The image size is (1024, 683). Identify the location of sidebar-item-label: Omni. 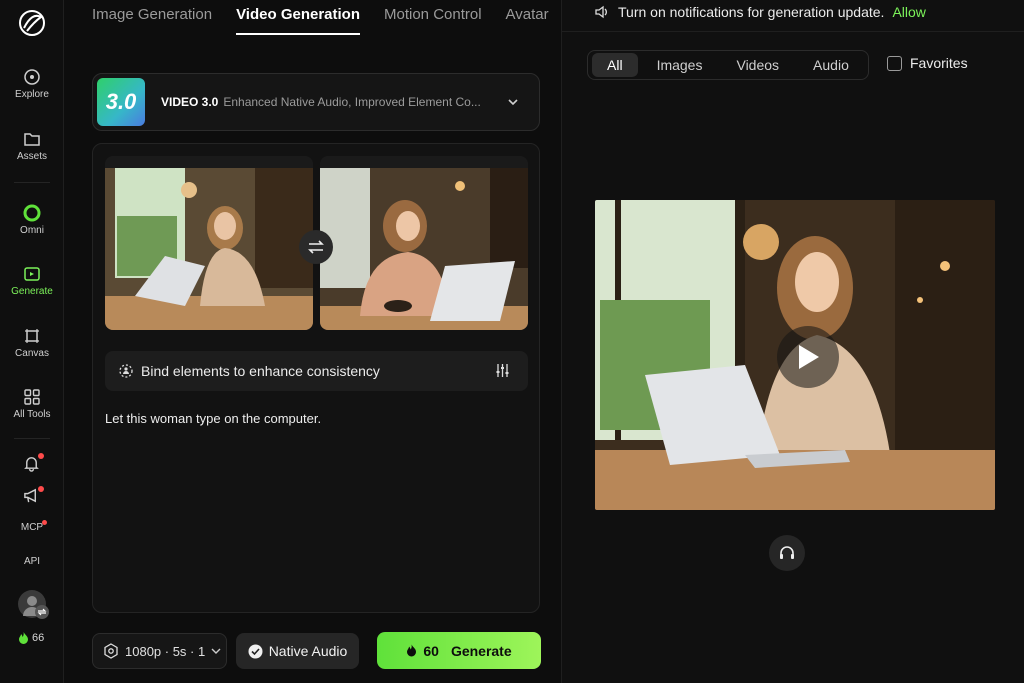
(32, 230).